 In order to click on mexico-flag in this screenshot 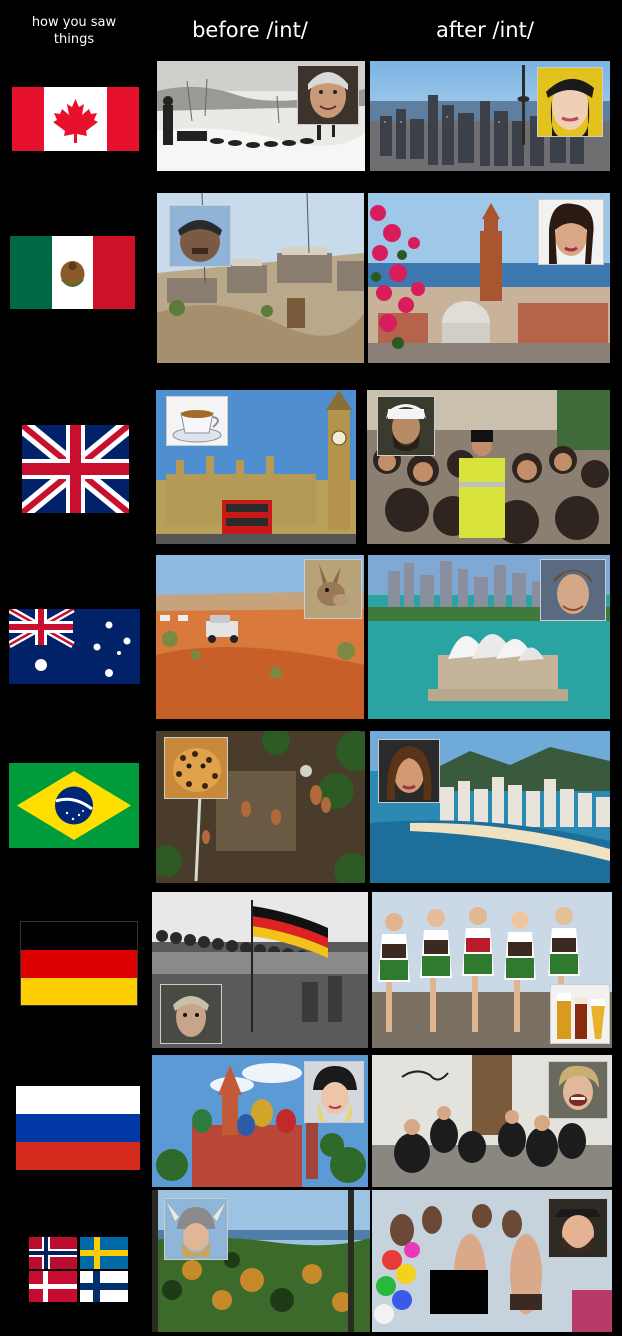, I will do `click(72, 272)`.